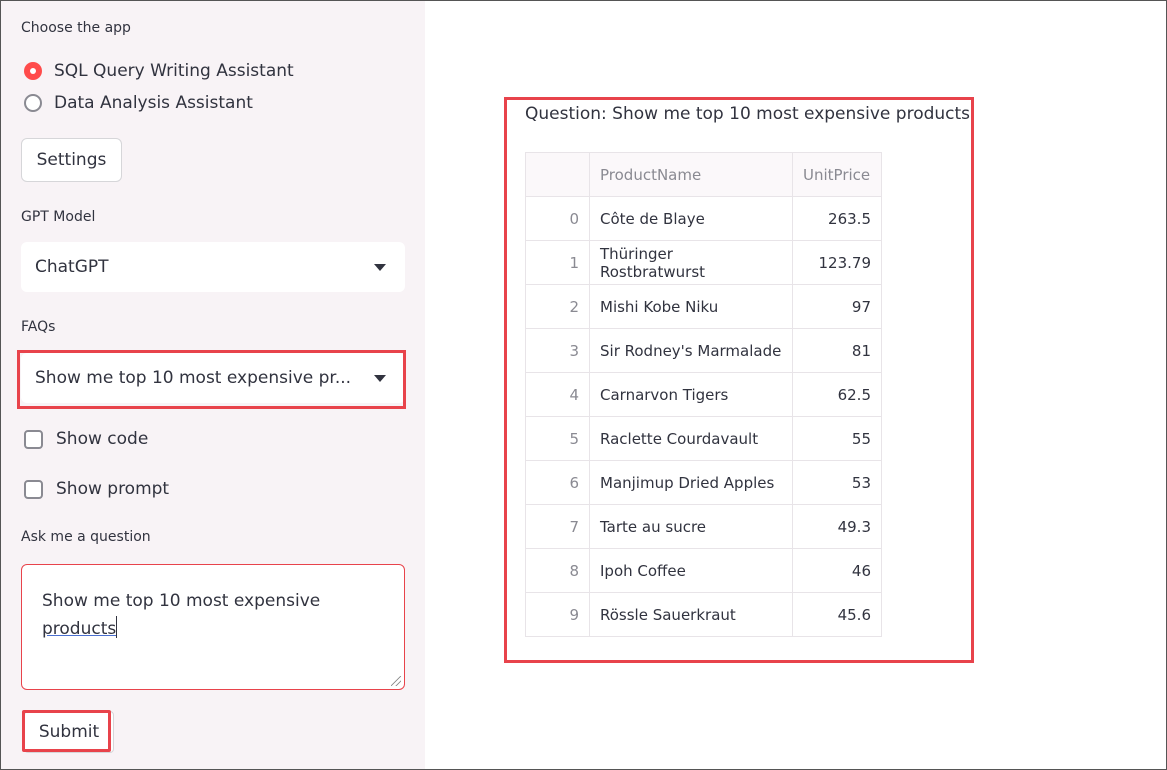  What do you see at coordinates (72, 267) in the screenshot?
I see `gpt-model-value: ChatGPT` at bounding box center [72, 267].